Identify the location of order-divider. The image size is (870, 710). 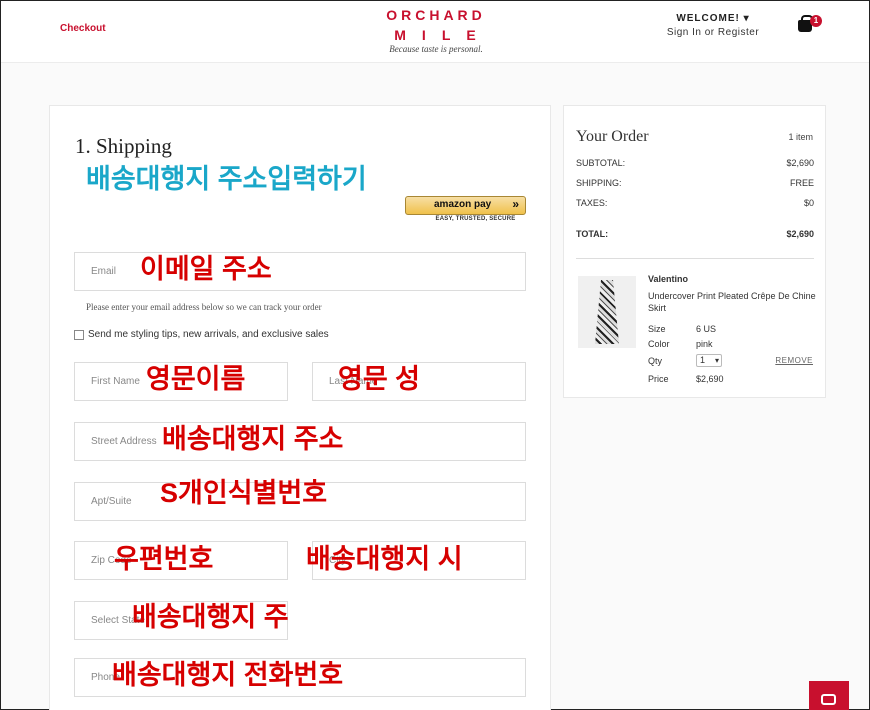
(695, 258).